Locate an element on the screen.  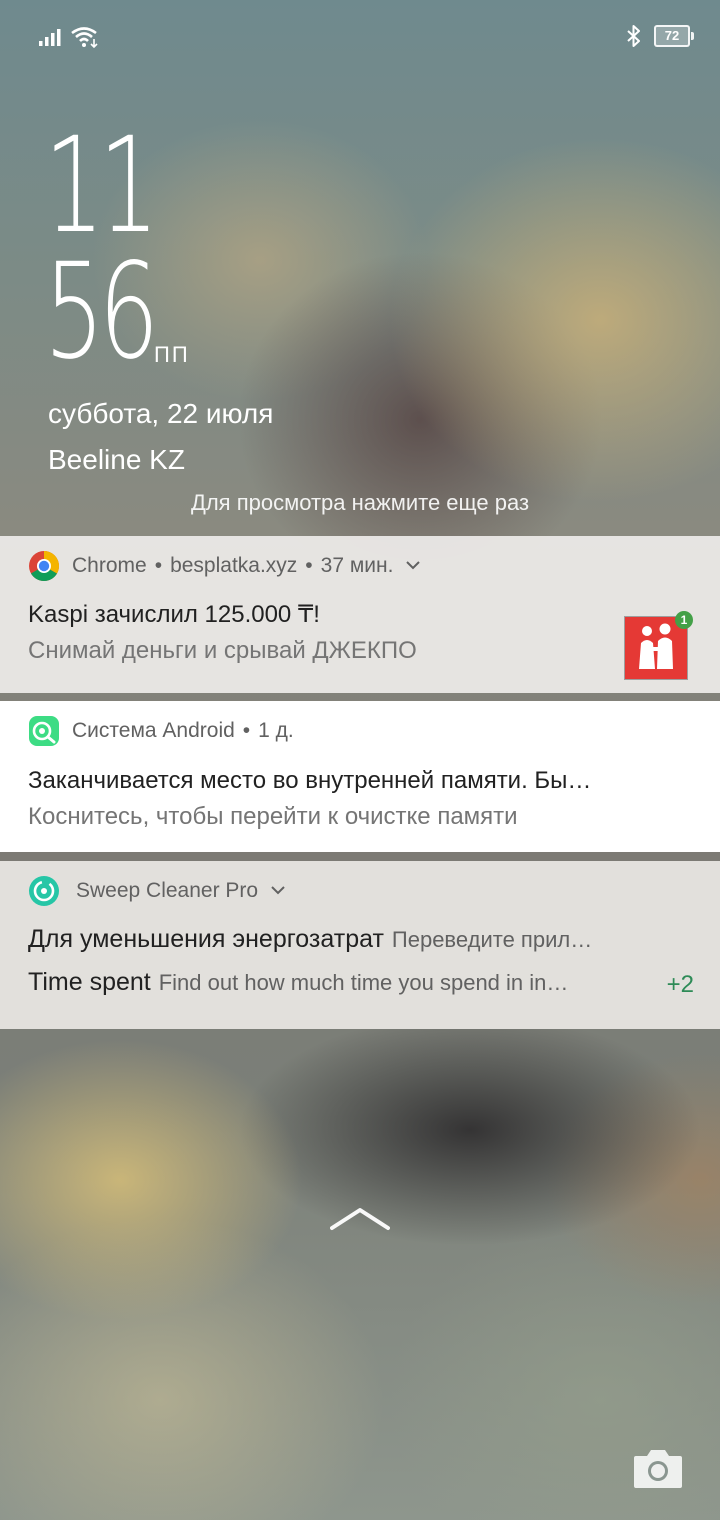
bluetooth-icon is located at coordinates (633, 36).